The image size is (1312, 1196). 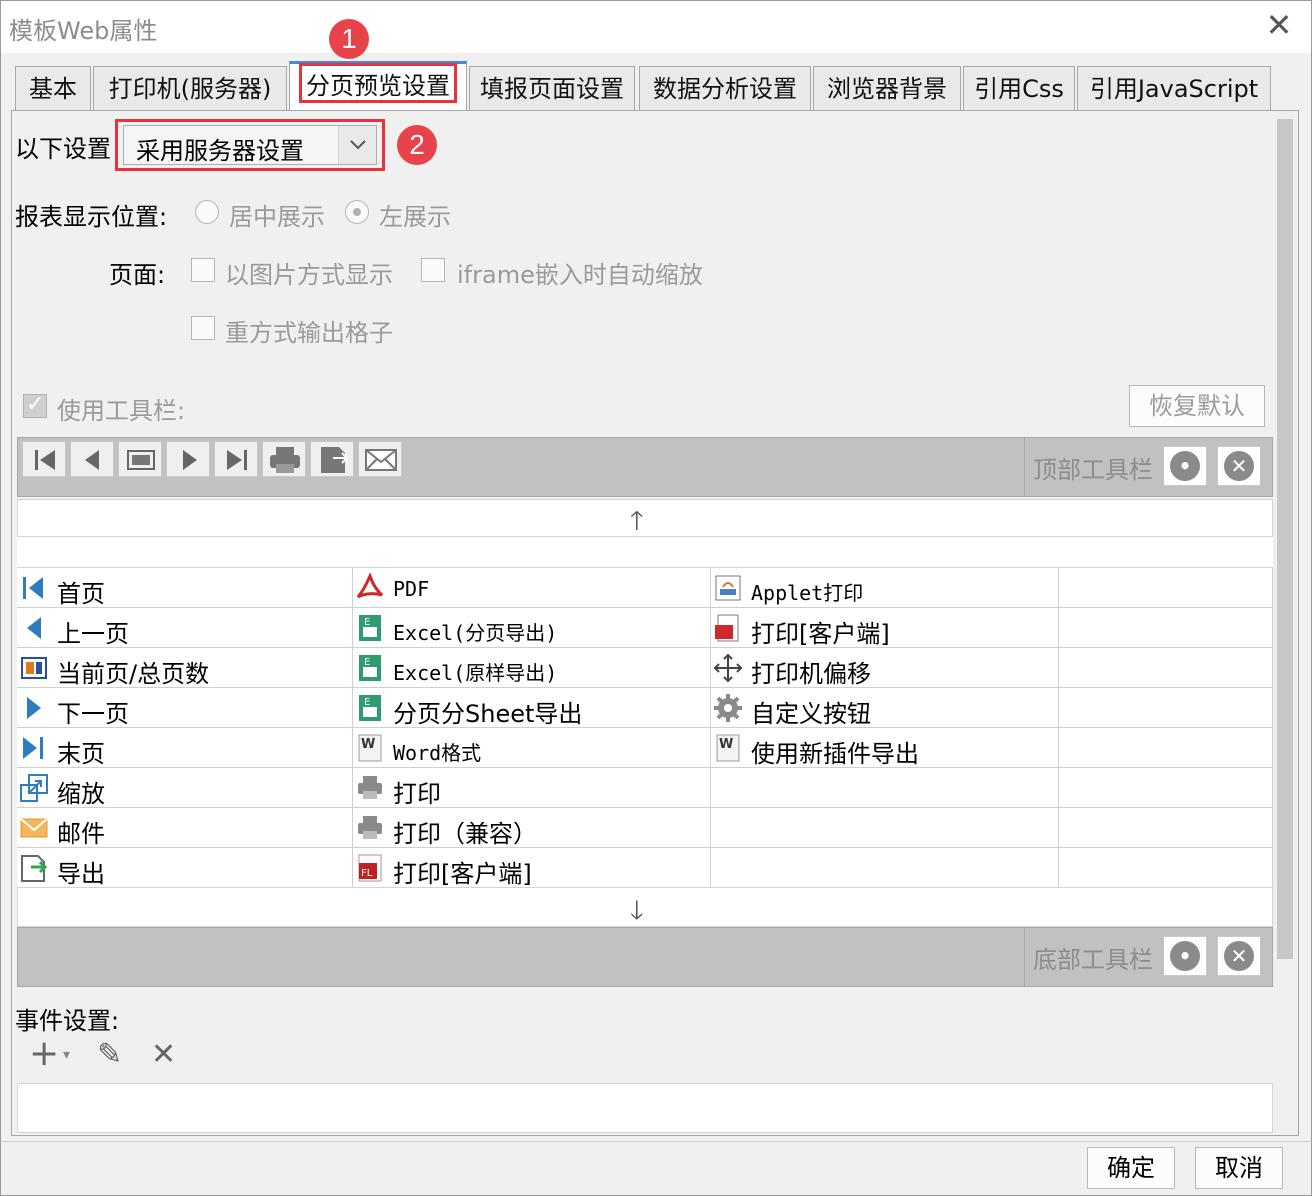 I want to click on move-down-row: 🡓, so click(x=645, y=907).